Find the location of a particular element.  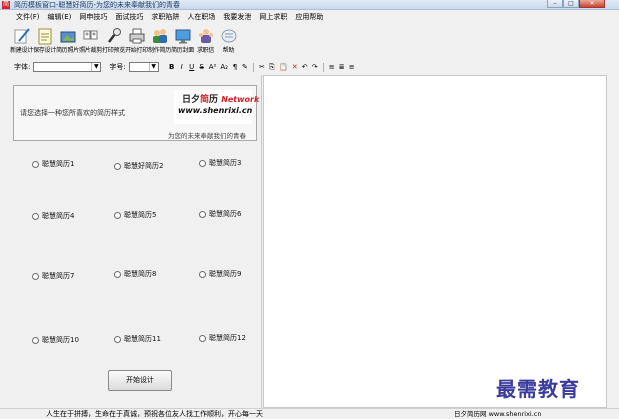

delete-icon: ✕ is located at coordinates (295, 67).